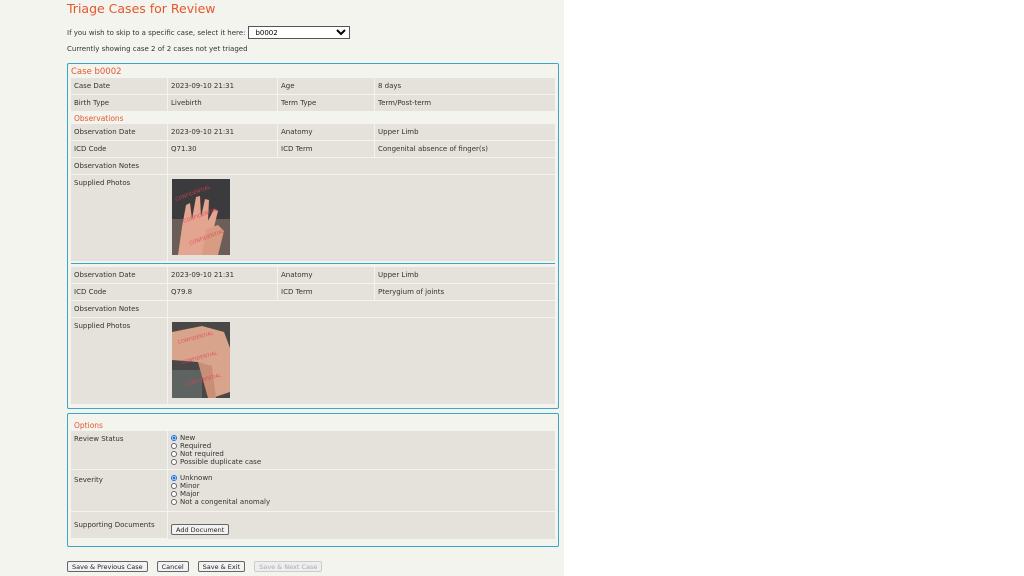 The image size is (1024, 576). Describe the element at coordinates (141, 8) in the screenshot. I see `page-title: Triage Cases for Review` at that location.